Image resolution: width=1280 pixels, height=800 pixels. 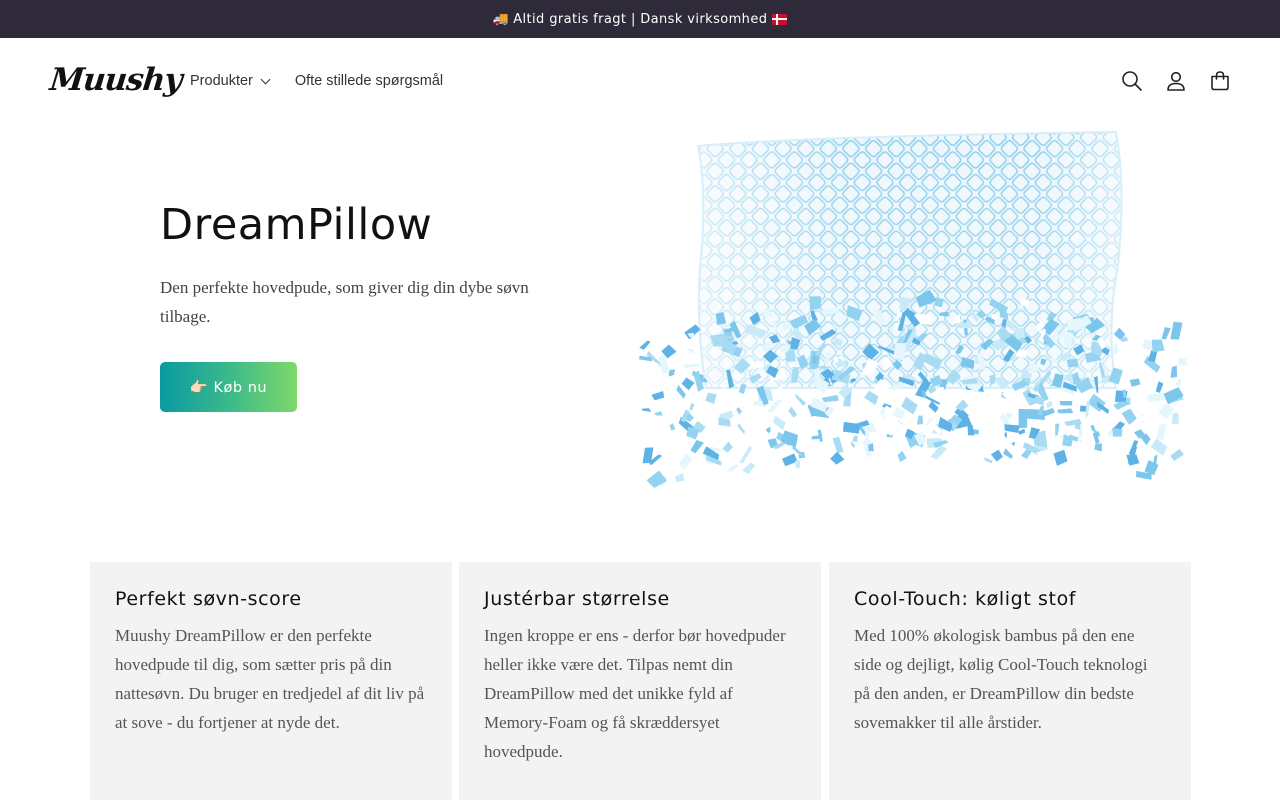 What do you see at coordinates (221, 81) in the screenshot?
I see `nav-item-label: Produkter` at bounding box center [221, 81].